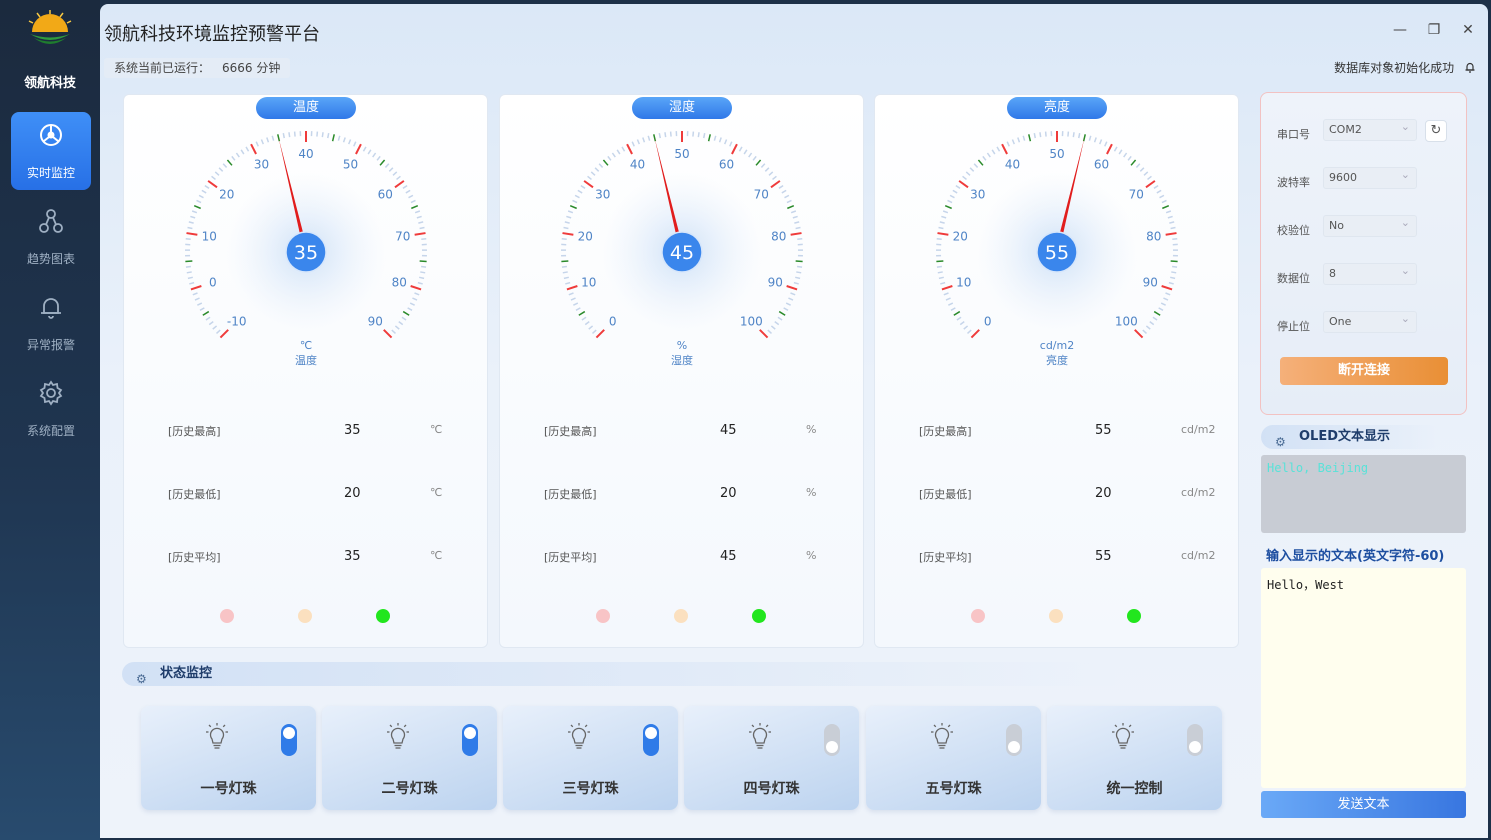 The height and width of the screenshot is (840, 1491). I want to click on field-label: 串口号, so click(1293, 134).